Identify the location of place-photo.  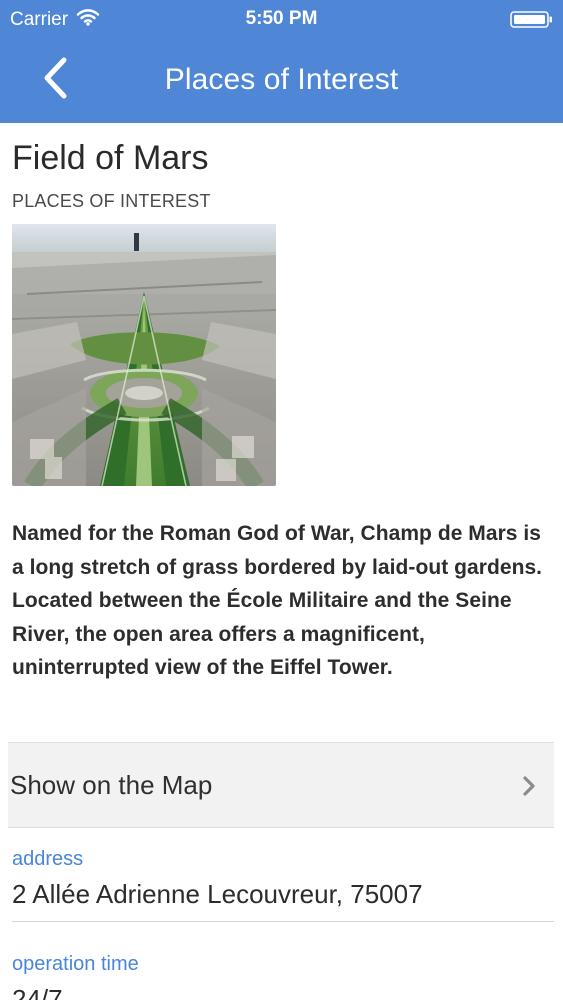
(144, 355).